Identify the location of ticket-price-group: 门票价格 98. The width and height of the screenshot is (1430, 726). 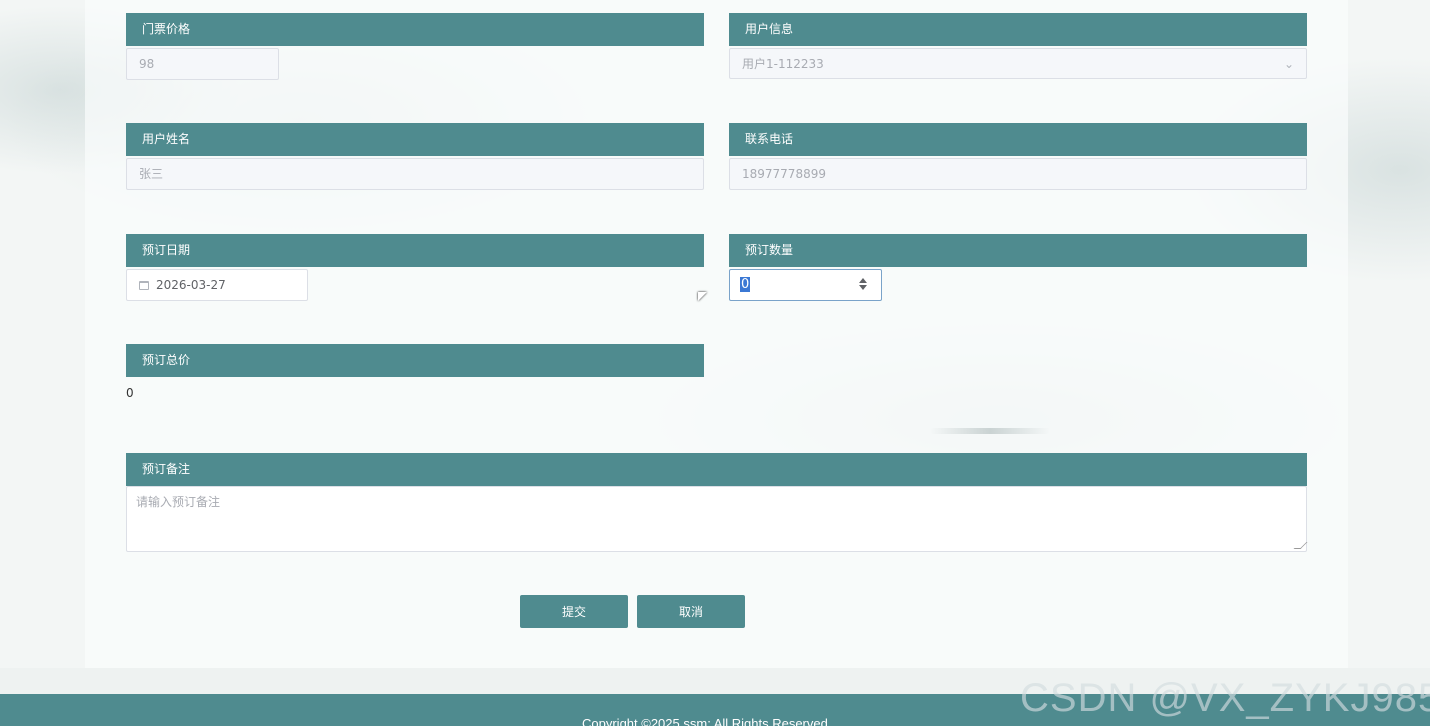
(415, 46).